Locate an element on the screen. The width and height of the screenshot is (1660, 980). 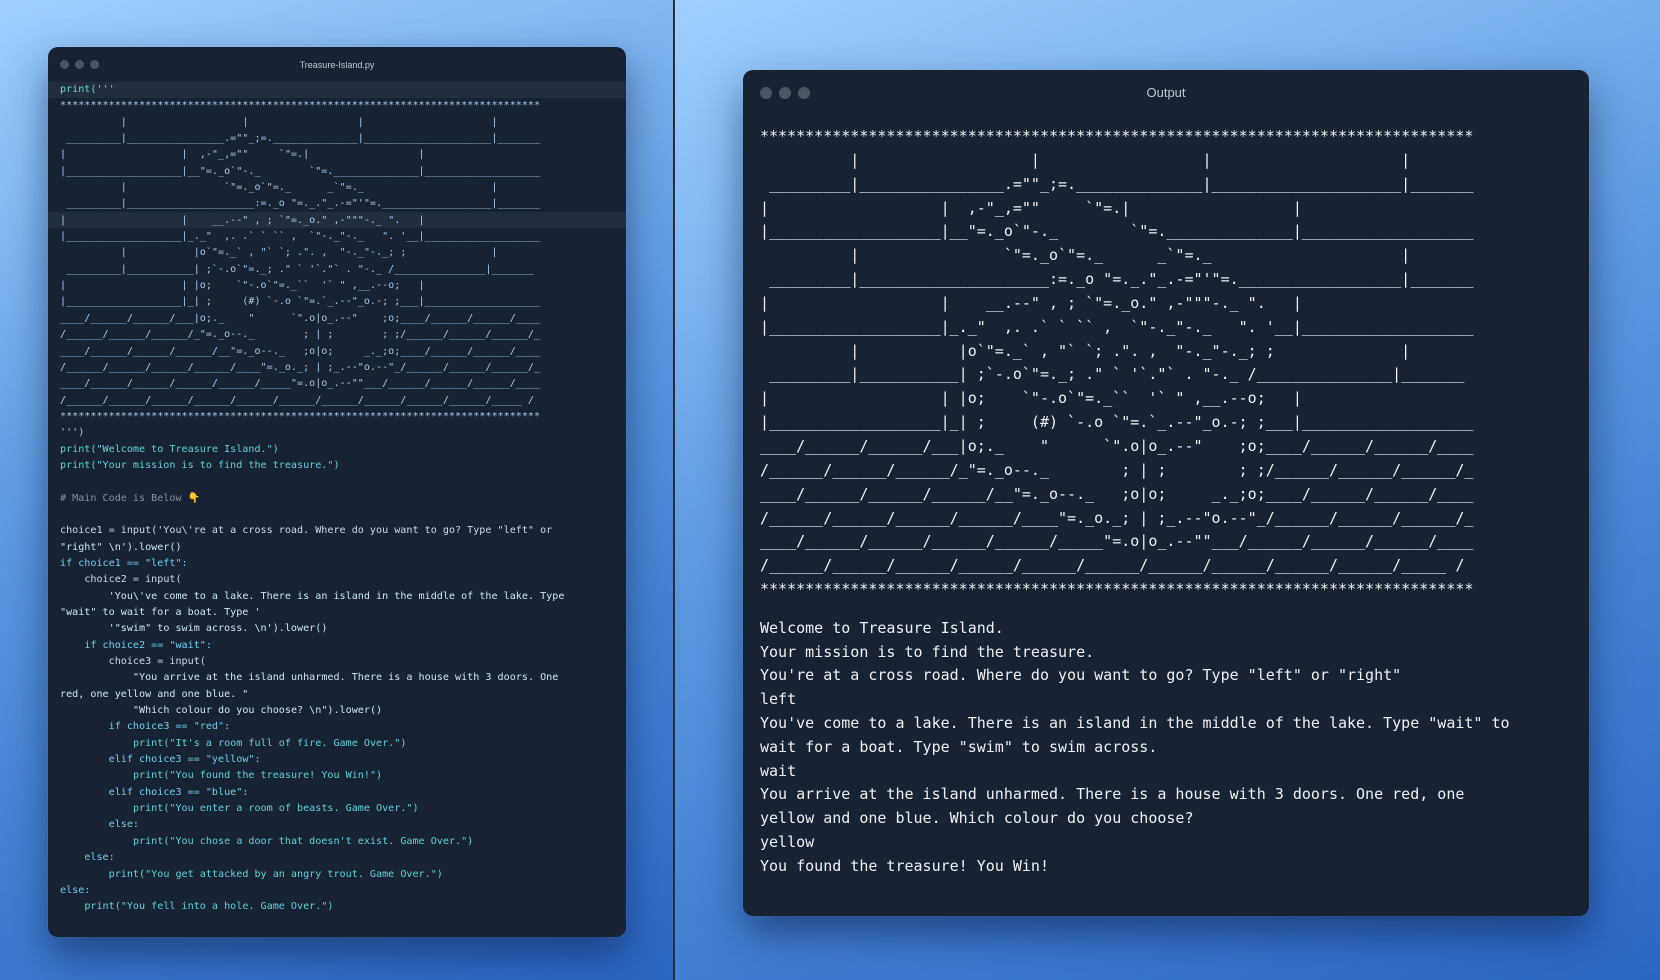
code-line: red, one yellow and one blue. " is located at coordinates (154, 694).